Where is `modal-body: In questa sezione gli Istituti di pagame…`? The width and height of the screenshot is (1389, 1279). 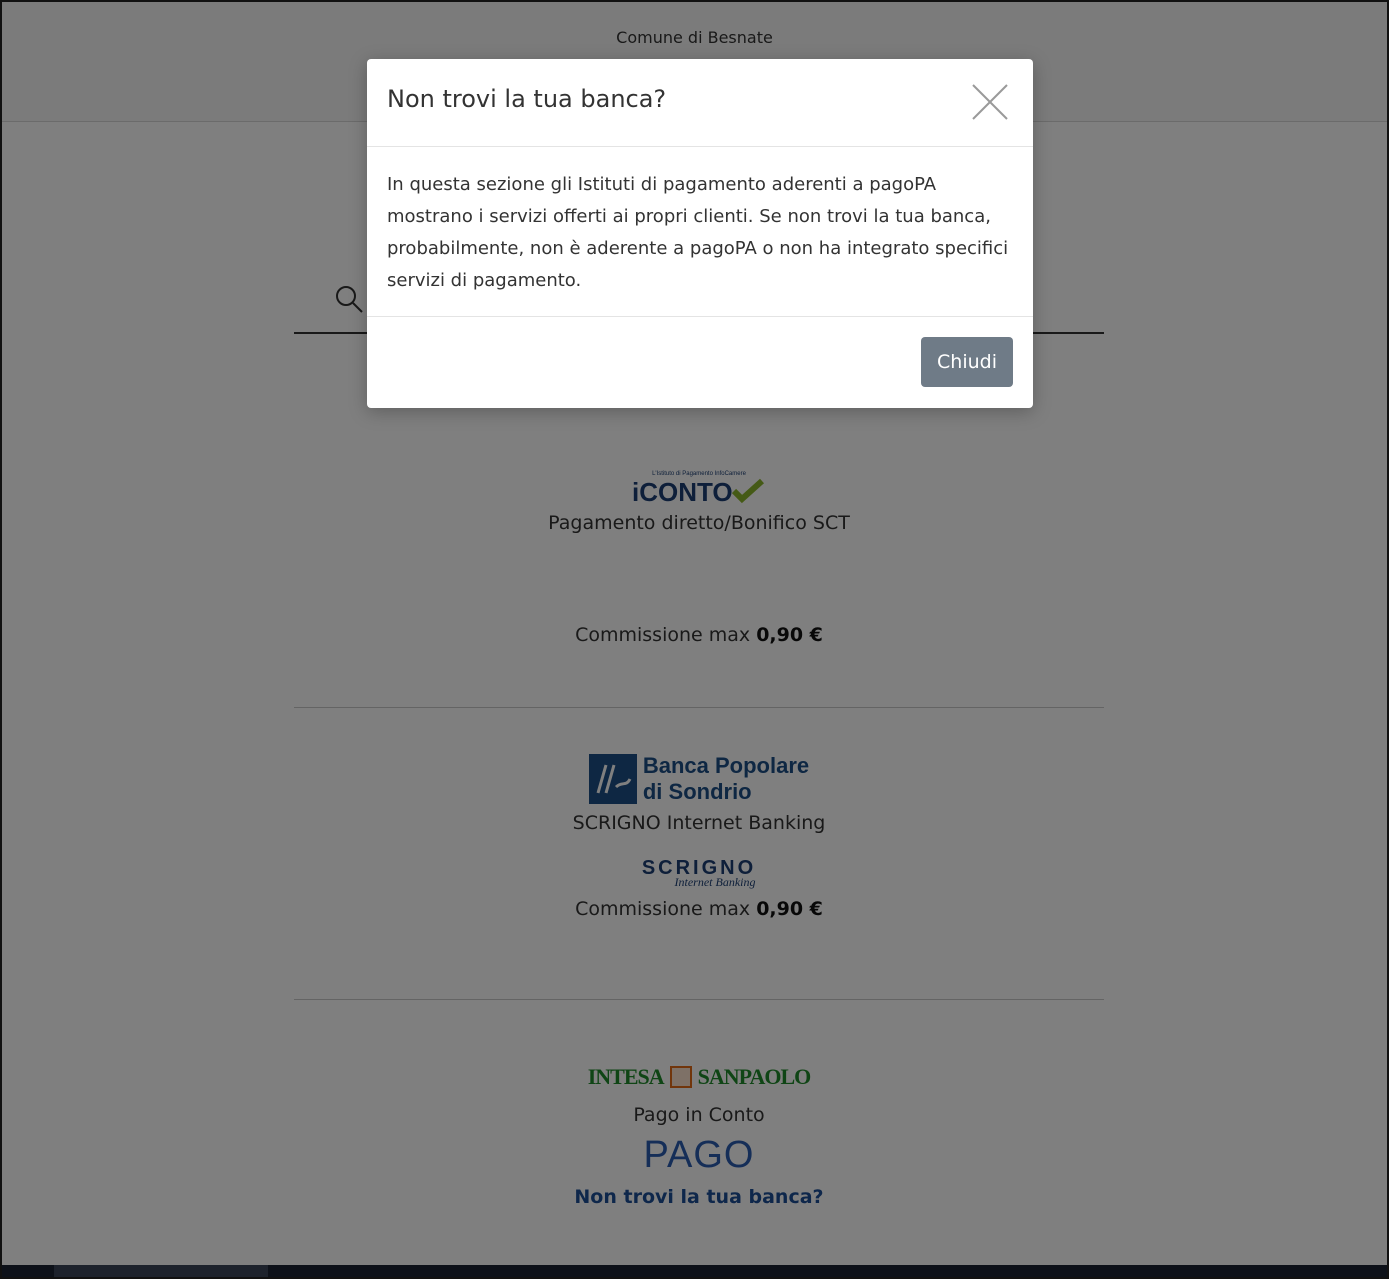 modal-body: In questa sezione gli Istituti di pagame… is located at coordinates (700, 232).